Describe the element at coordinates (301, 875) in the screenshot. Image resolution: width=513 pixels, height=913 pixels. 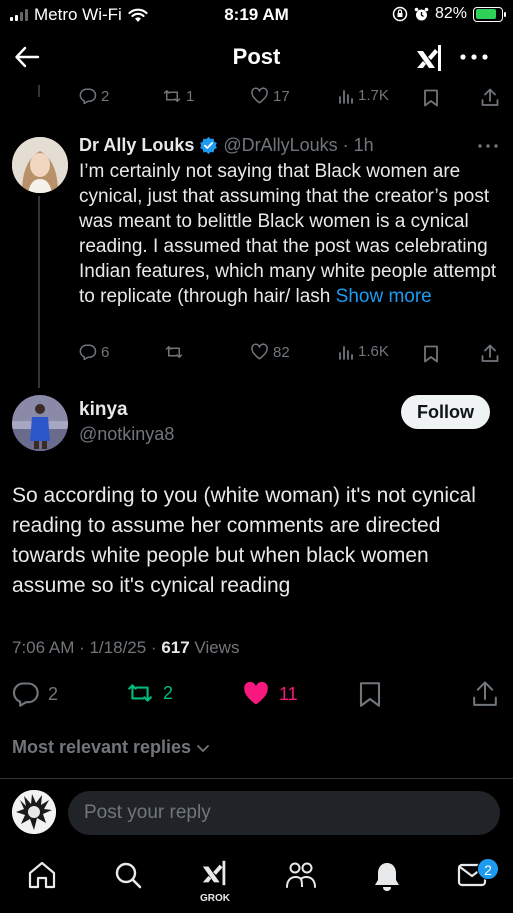
I see `communities-icon` at that location.